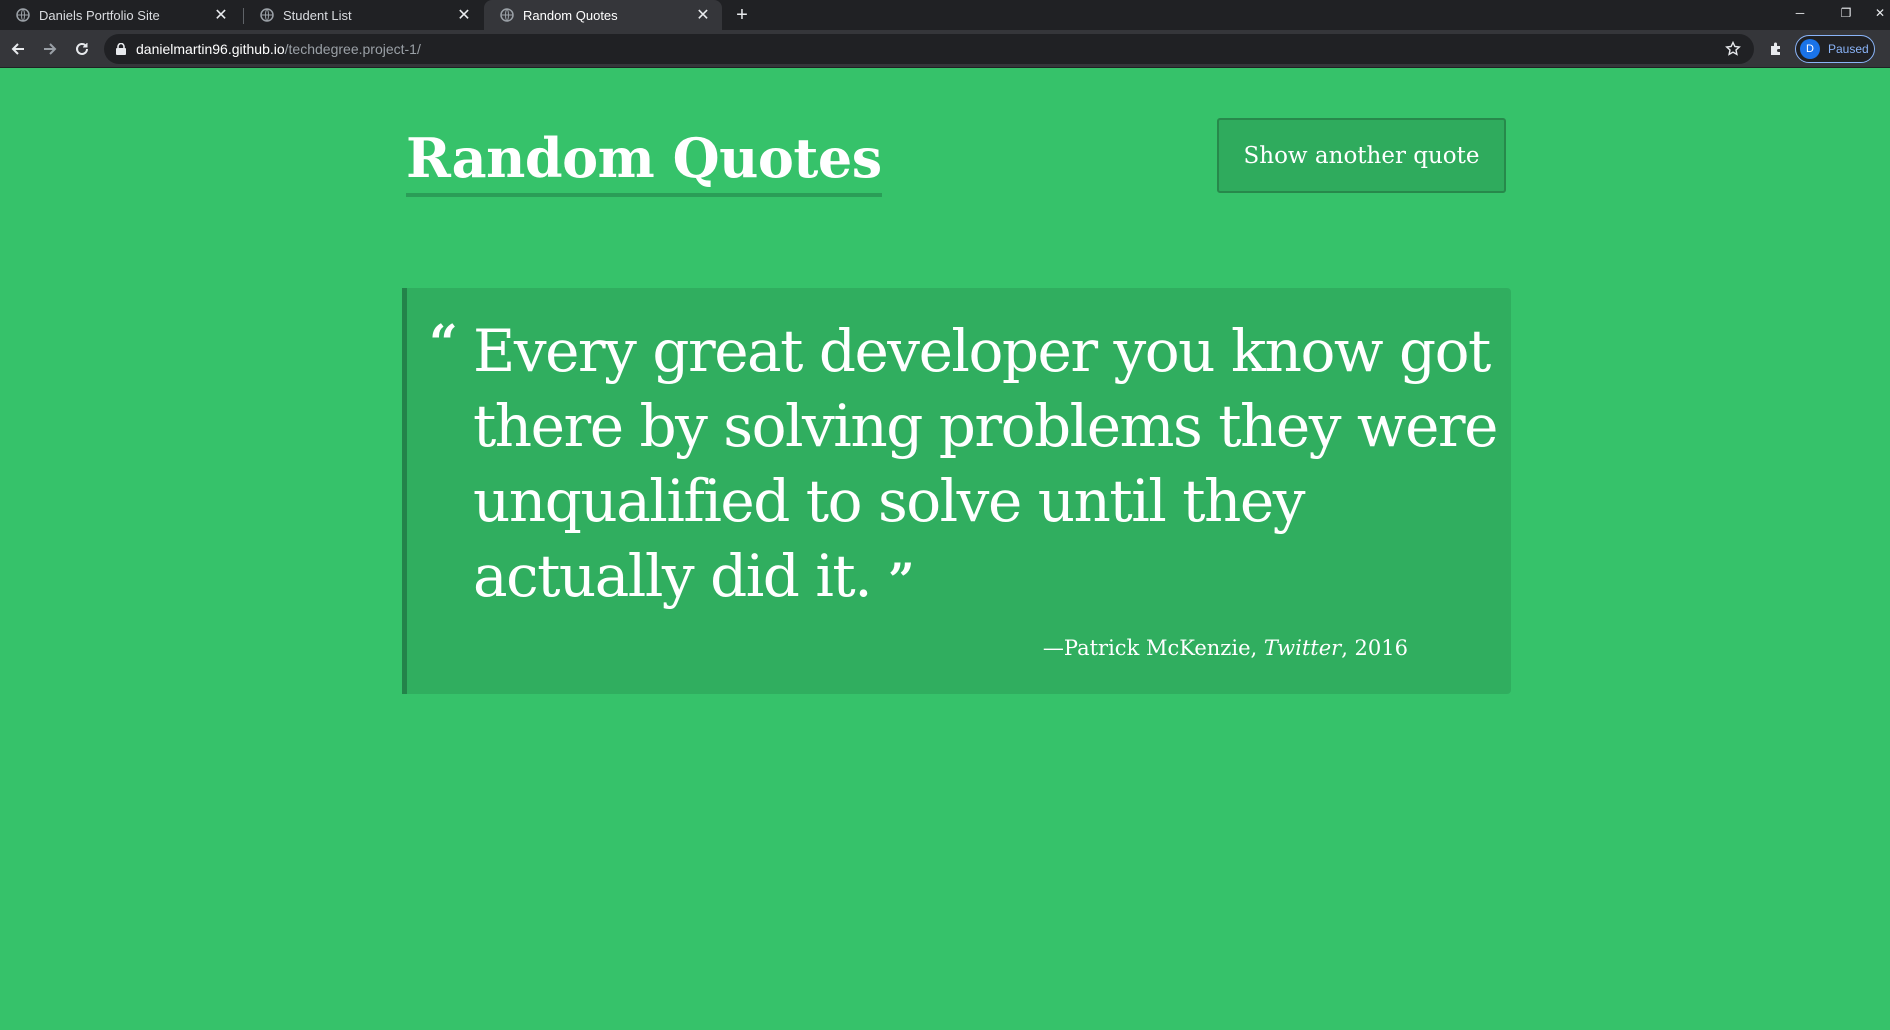  Describe the element at coordinates (443, 342) in the screenshot. I see `open-quote-mark: “` at that location.